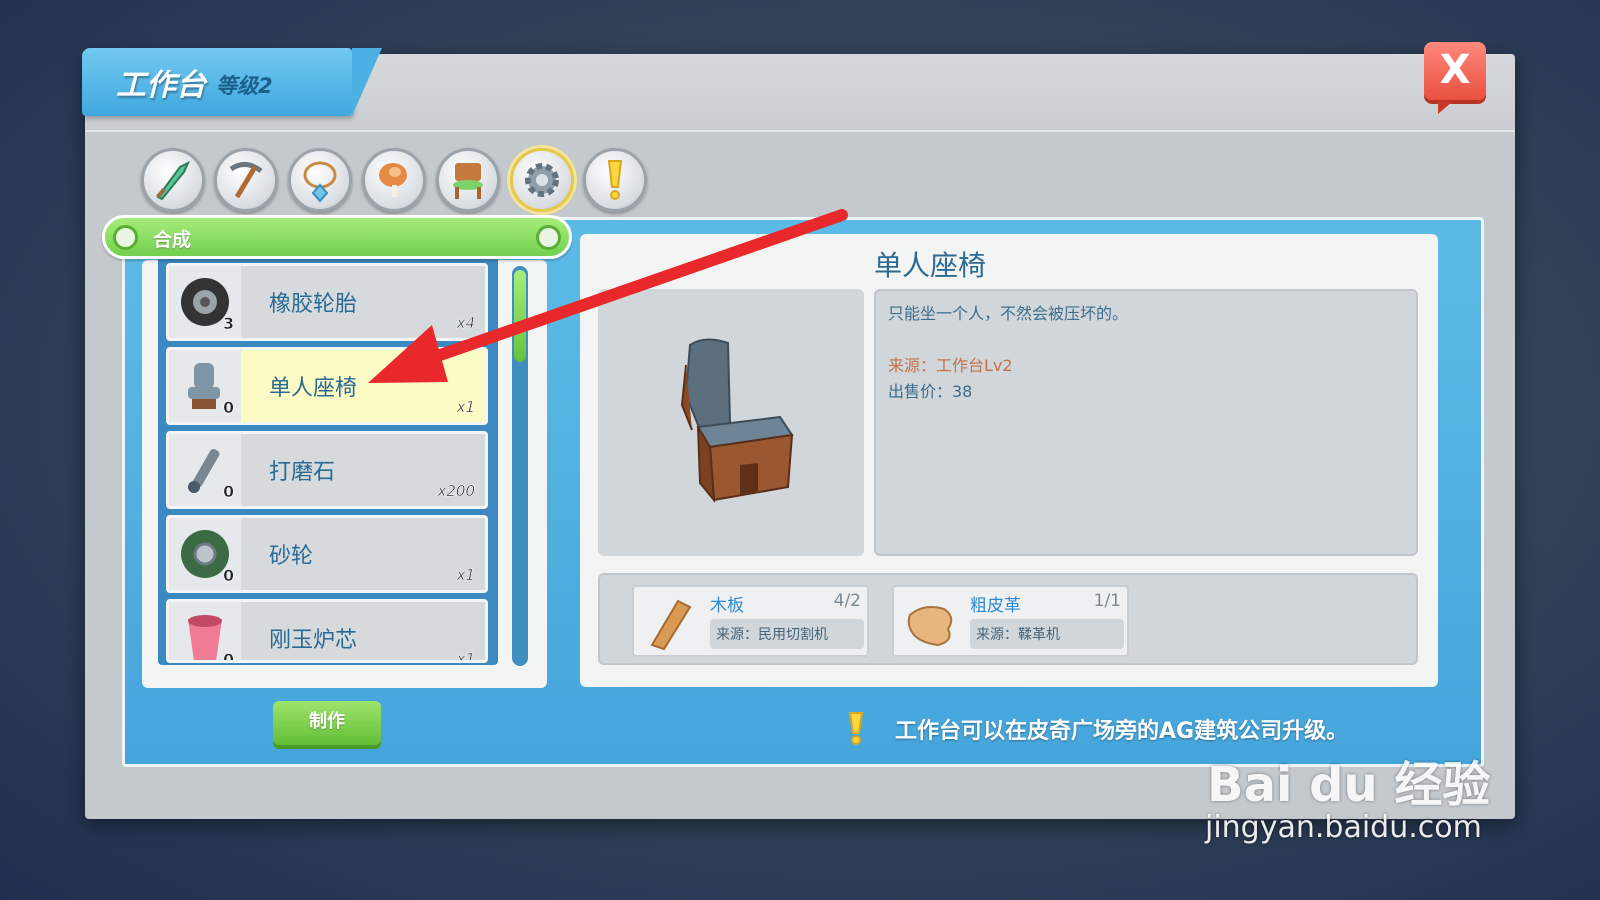 The image size is (1600, 900). I want to click on hint-text: 工作台可以在皮奇广场旁的AG建筑公司升级。, so click(1122, 731).